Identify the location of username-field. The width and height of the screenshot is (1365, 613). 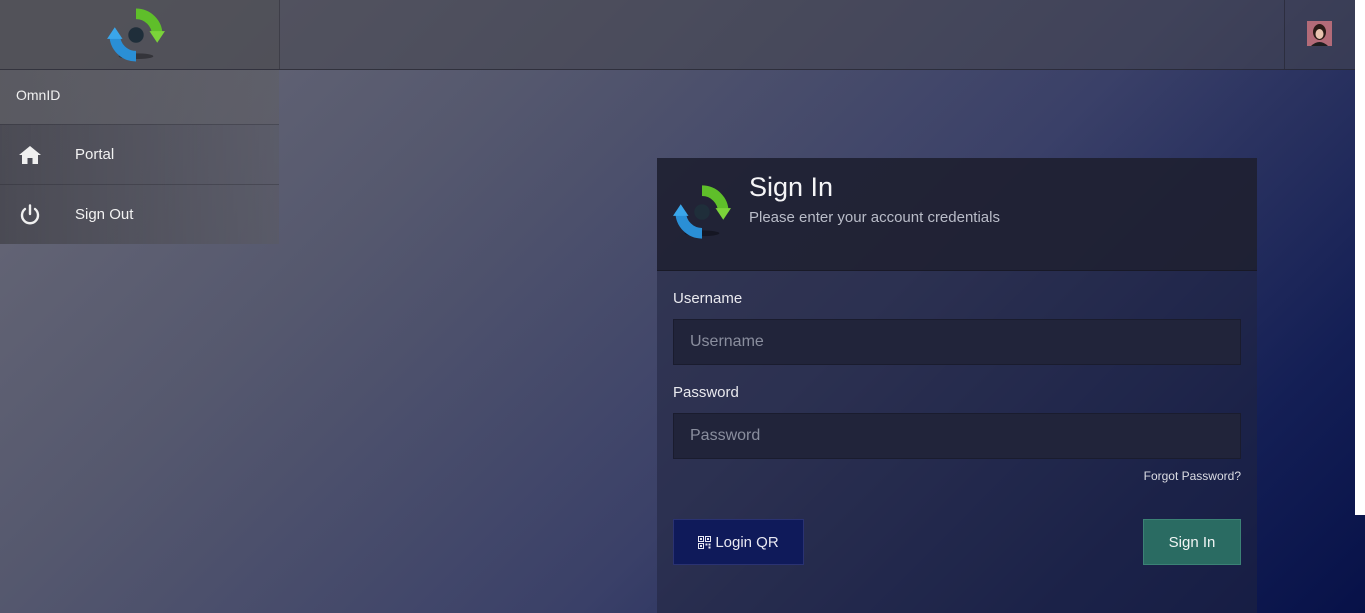
(957, 342).